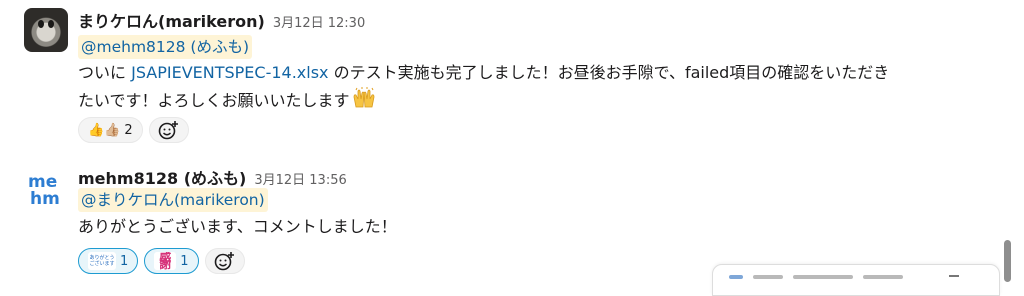 This screenshot has width=1024, height=296. I want to click on mehm-logo-icon: me hm, so click(44, 190).